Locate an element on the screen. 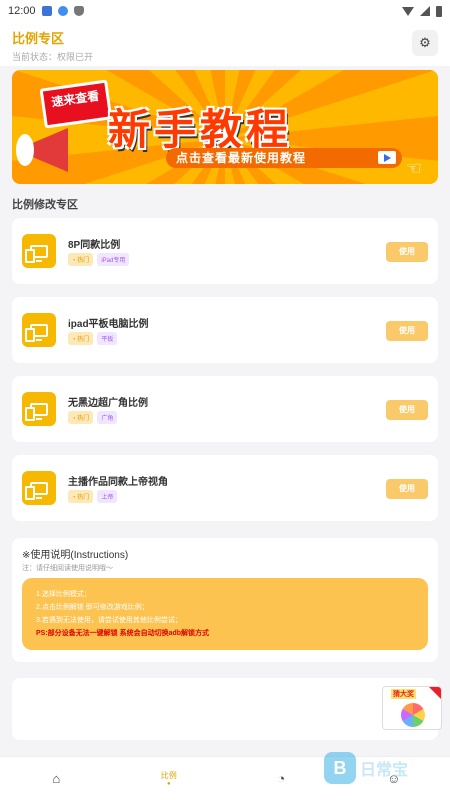 The width and height of the screenshot is (450, 800). home-icon: ⌂ is located at coordinates (56, 778).